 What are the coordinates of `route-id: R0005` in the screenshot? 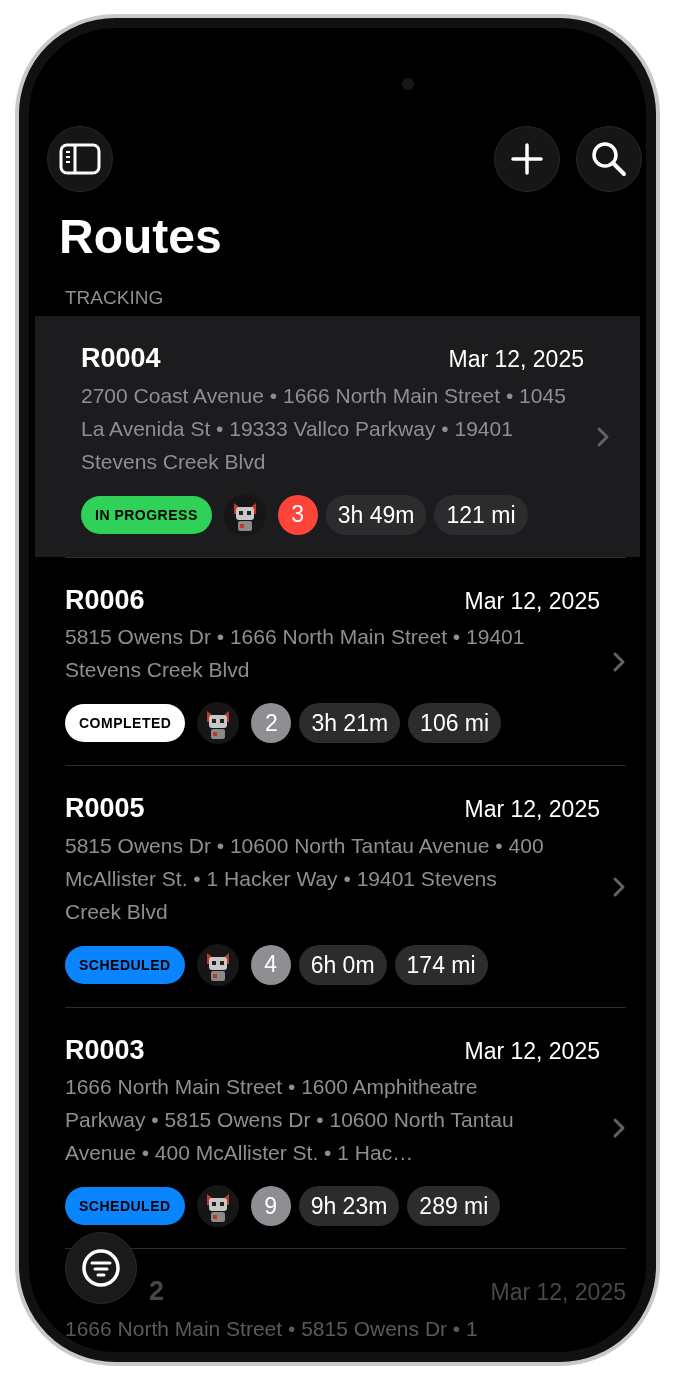 It's located at (105, 809).